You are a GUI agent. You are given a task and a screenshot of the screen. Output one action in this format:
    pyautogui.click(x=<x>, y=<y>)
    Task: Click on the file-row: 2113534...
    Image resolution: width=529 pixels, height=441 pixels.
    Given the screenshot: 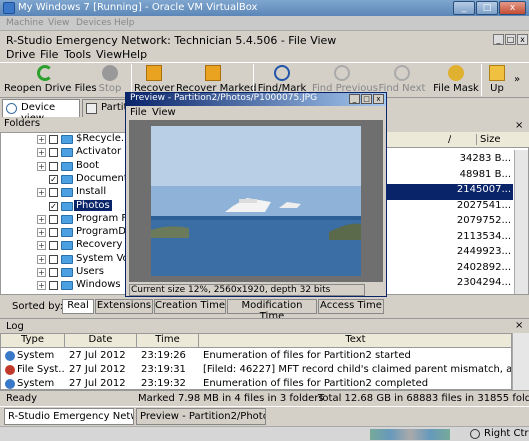 What is the action you would take?
    pyautogui.click(x=450, y=239)
    